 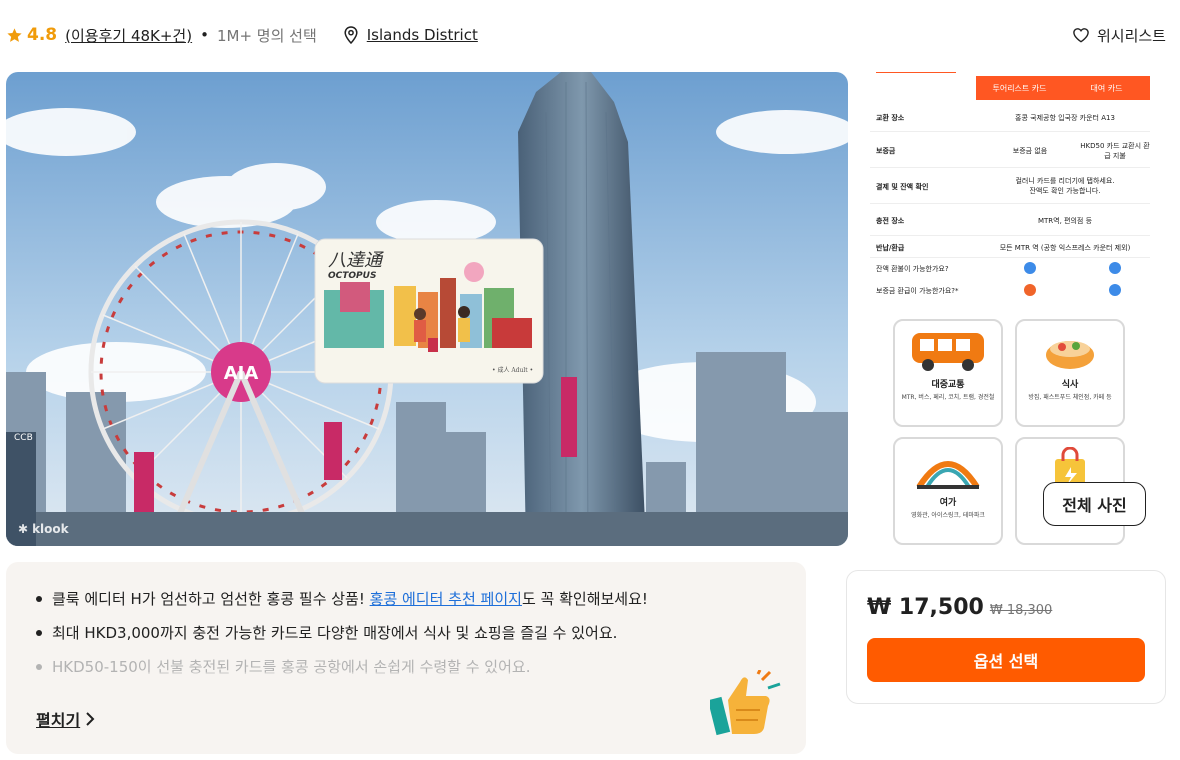 I want to click on highlight-text: 도 꼭 확인해보세요!, so click(x=584, y=599).